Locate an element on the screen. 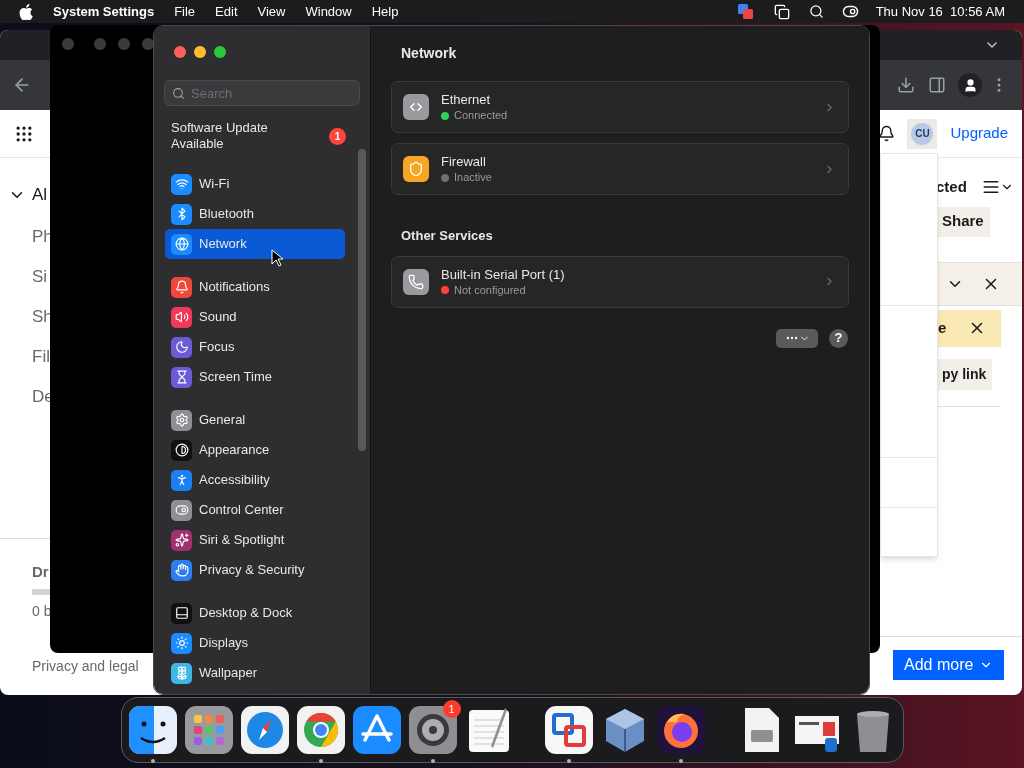  service-name: Firewall is located at coordinates (464, 161).